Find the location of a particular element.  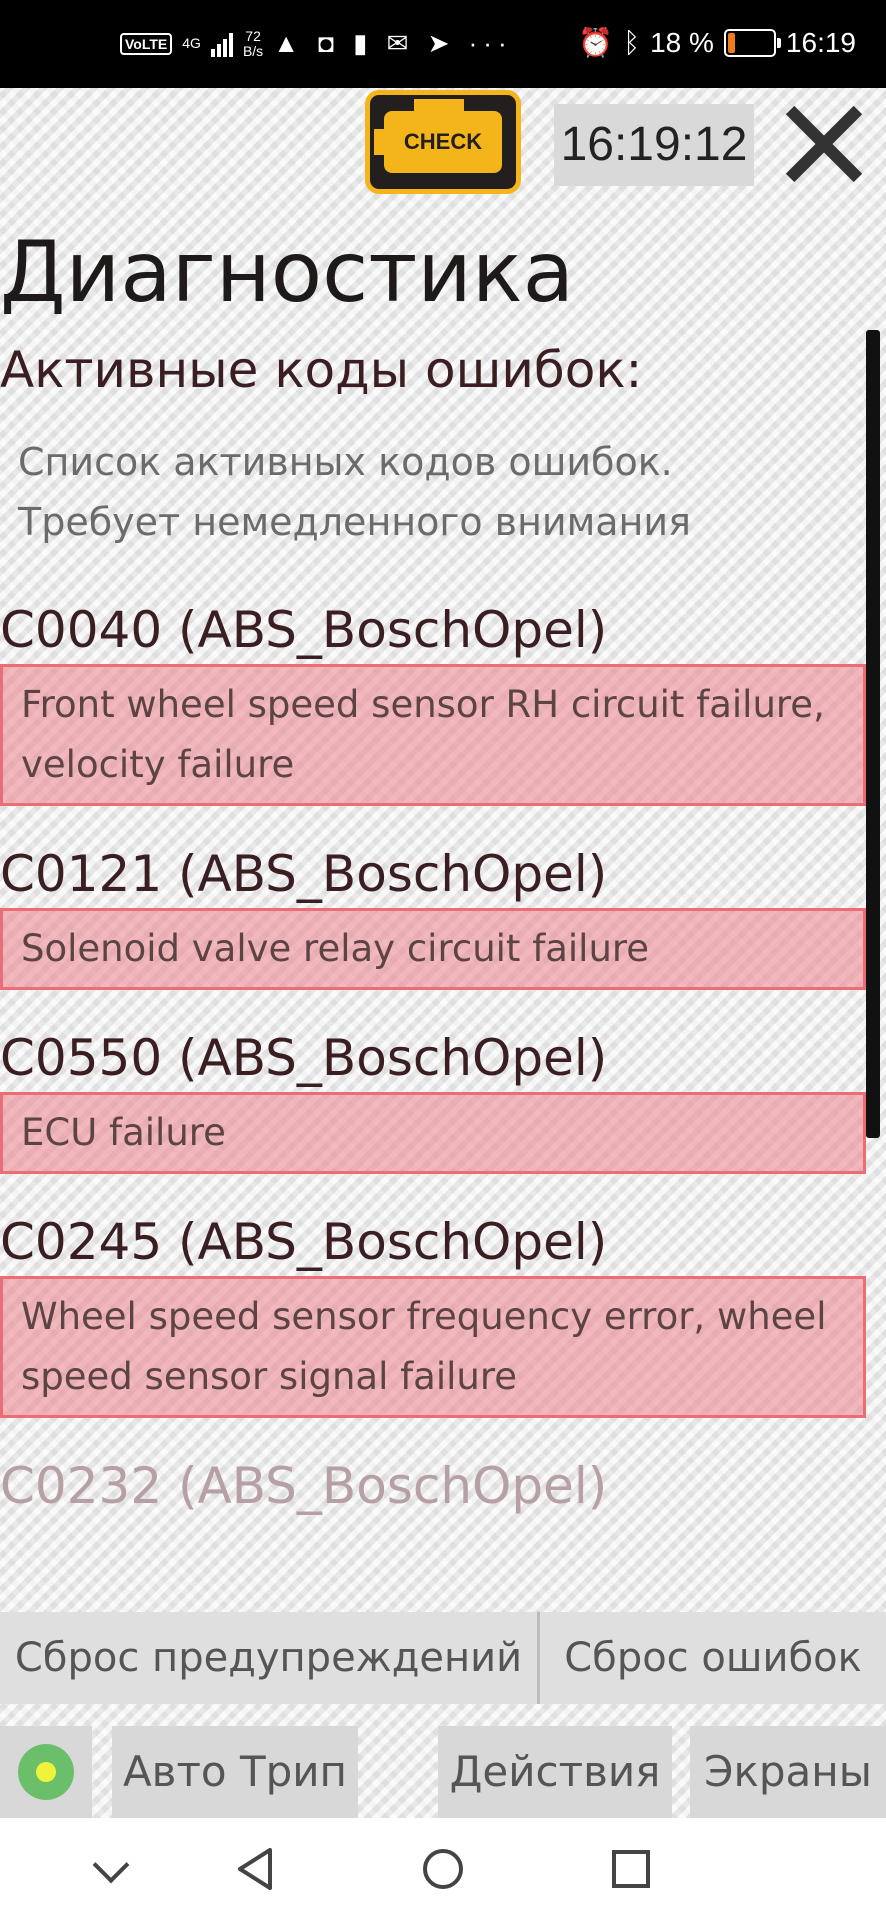

back-icon is located at coordinates (257, 1869).